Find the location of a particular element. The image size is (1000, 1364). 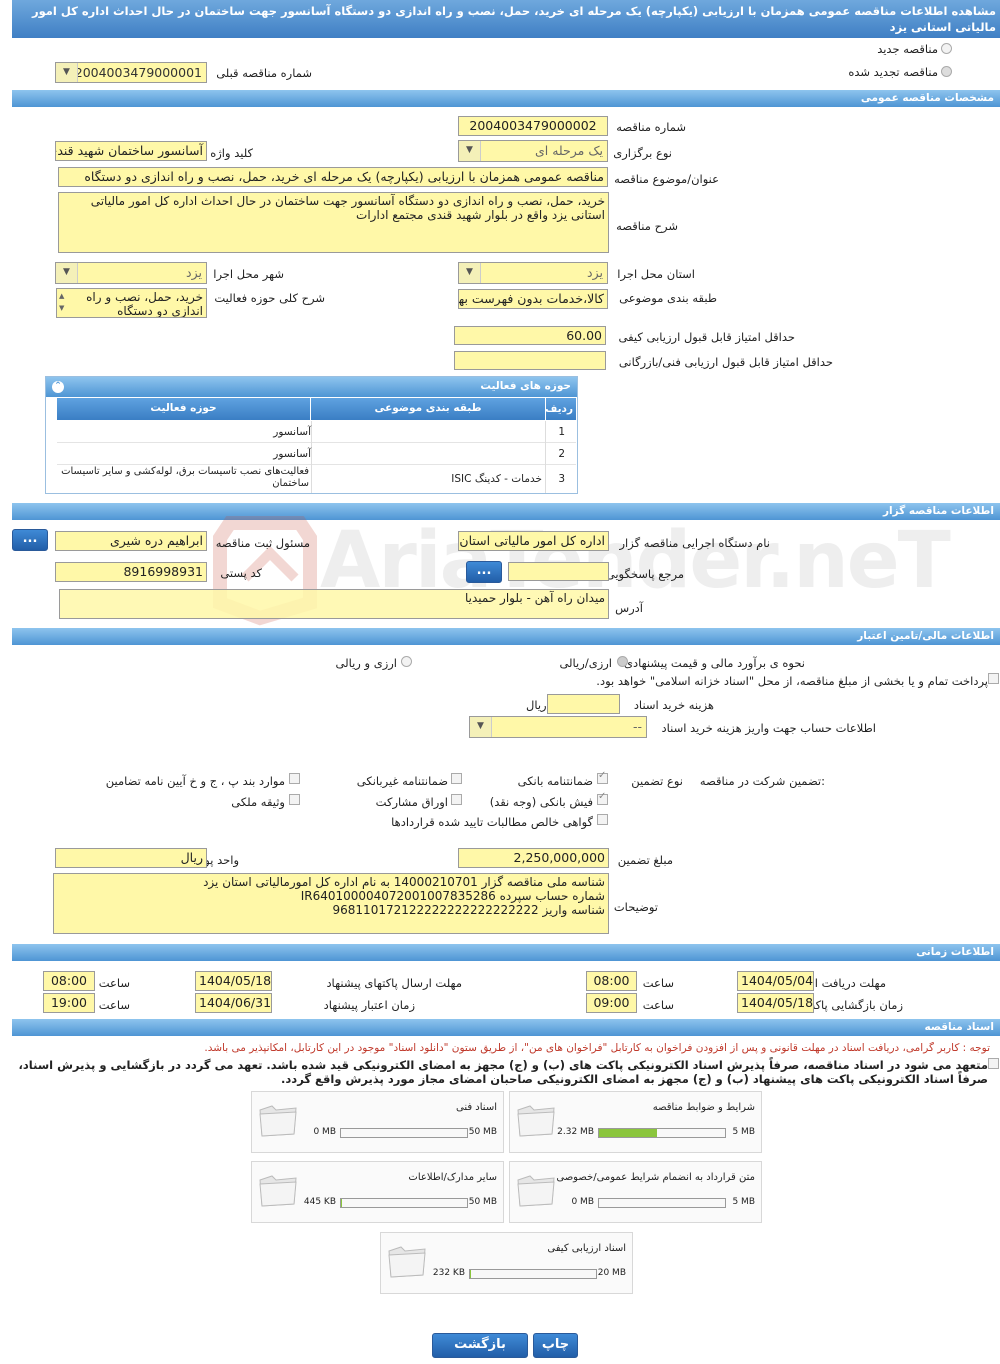

prev-number-select: 2004003479000001 ▼ is located at coordinates (131, 72).